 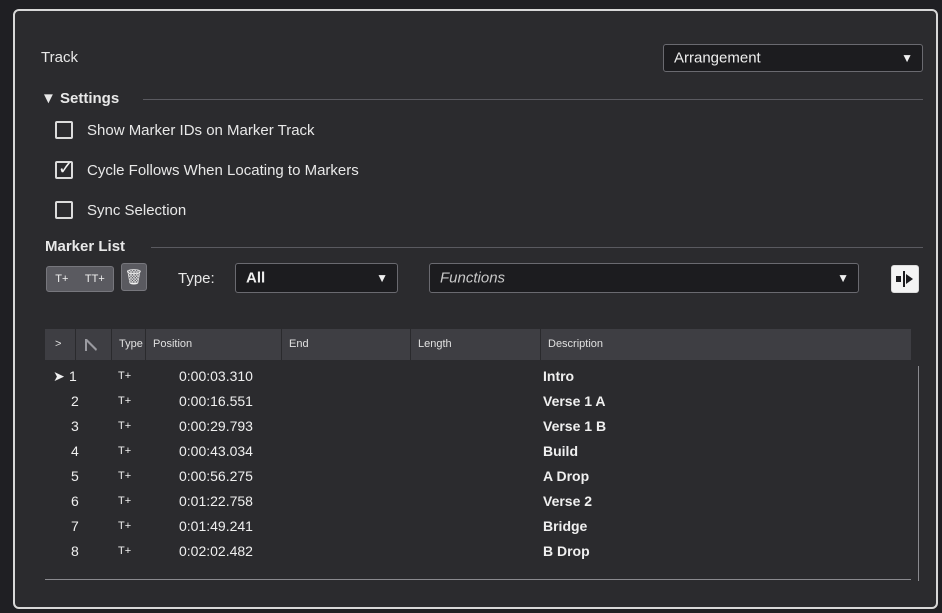 What do you see at coordinates (75, 401) in the screenshot?
I see `marker-id: 2` at bounding box center [75, 401].